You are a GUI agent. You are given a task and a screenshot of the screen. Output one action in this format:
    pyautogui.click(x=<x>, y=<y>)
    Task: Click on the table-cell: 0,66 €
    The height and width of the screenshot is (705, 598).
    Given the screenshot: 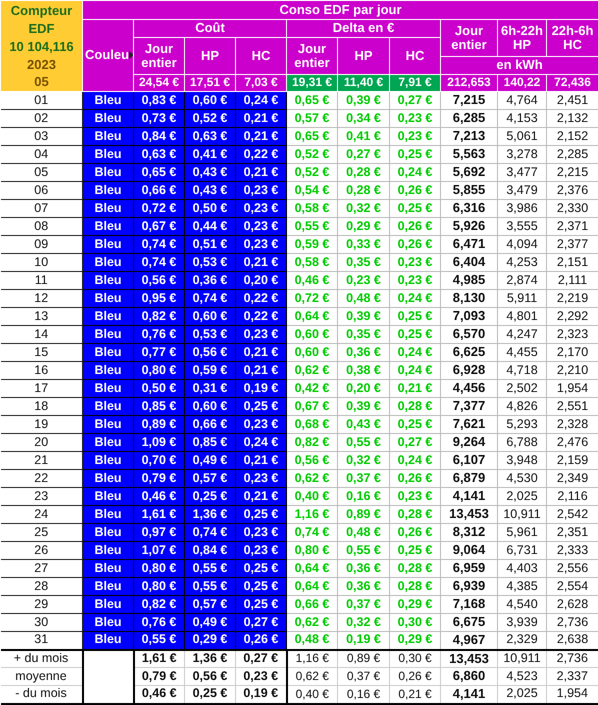 What is the action you would take?
    pyautogui.click(x=159, y=191)
    